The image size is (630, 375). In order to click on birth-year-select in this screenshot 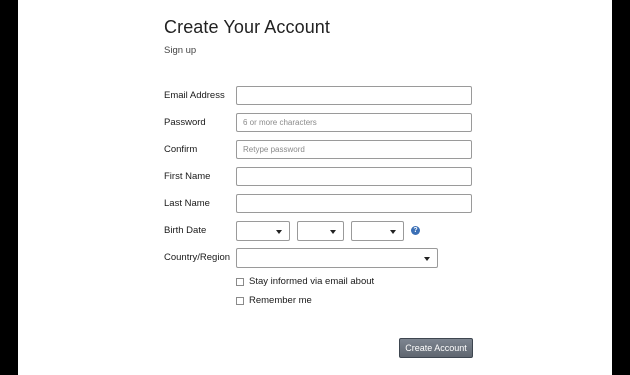, I will do `click(377, 231)`.